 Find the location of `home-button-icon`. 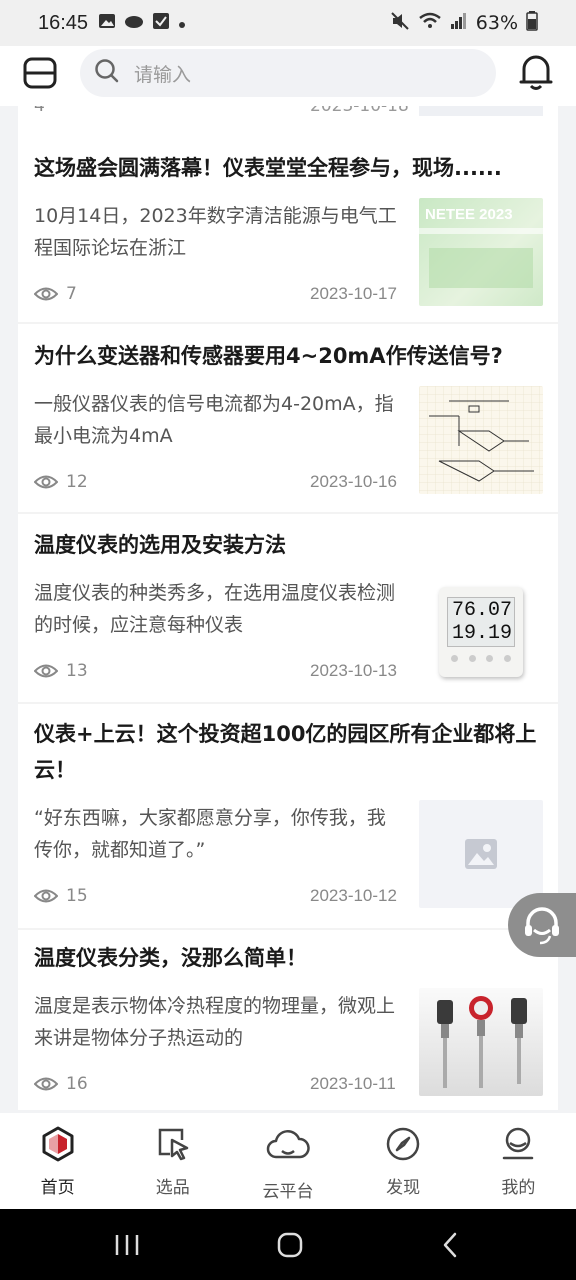

home-button-icon is located at coordinates (290, 1247).